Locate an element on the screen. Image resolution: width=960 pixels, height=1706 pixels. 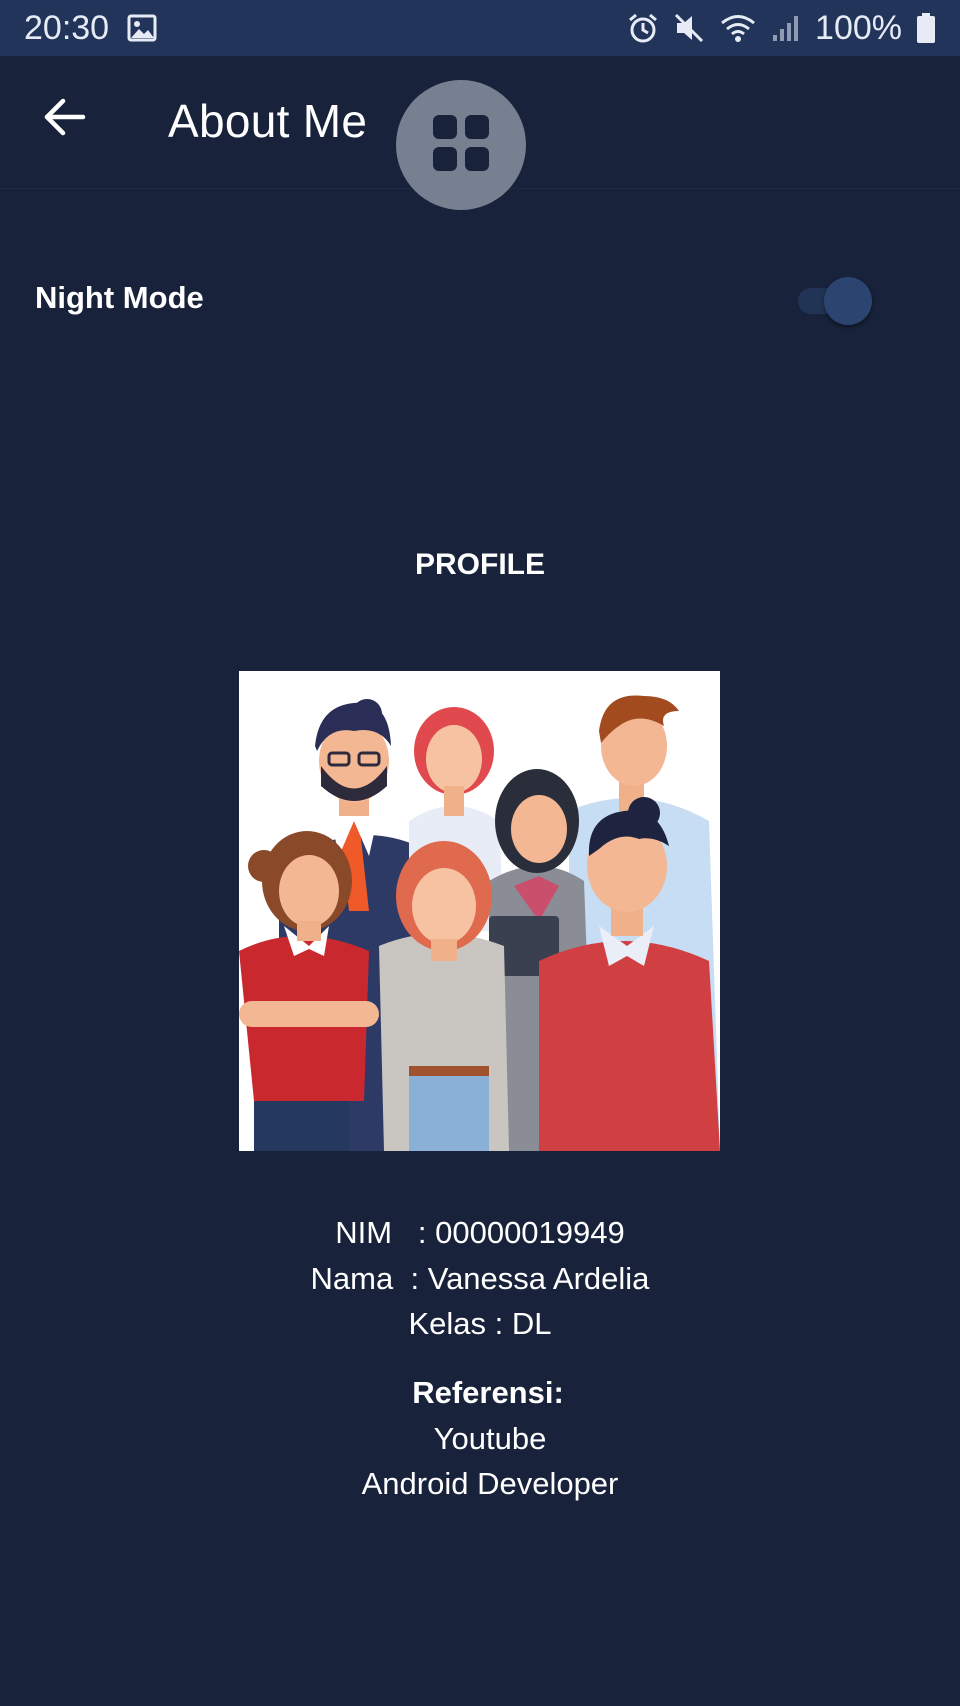
app-bar: About Me is located at coordinates (480, 133).